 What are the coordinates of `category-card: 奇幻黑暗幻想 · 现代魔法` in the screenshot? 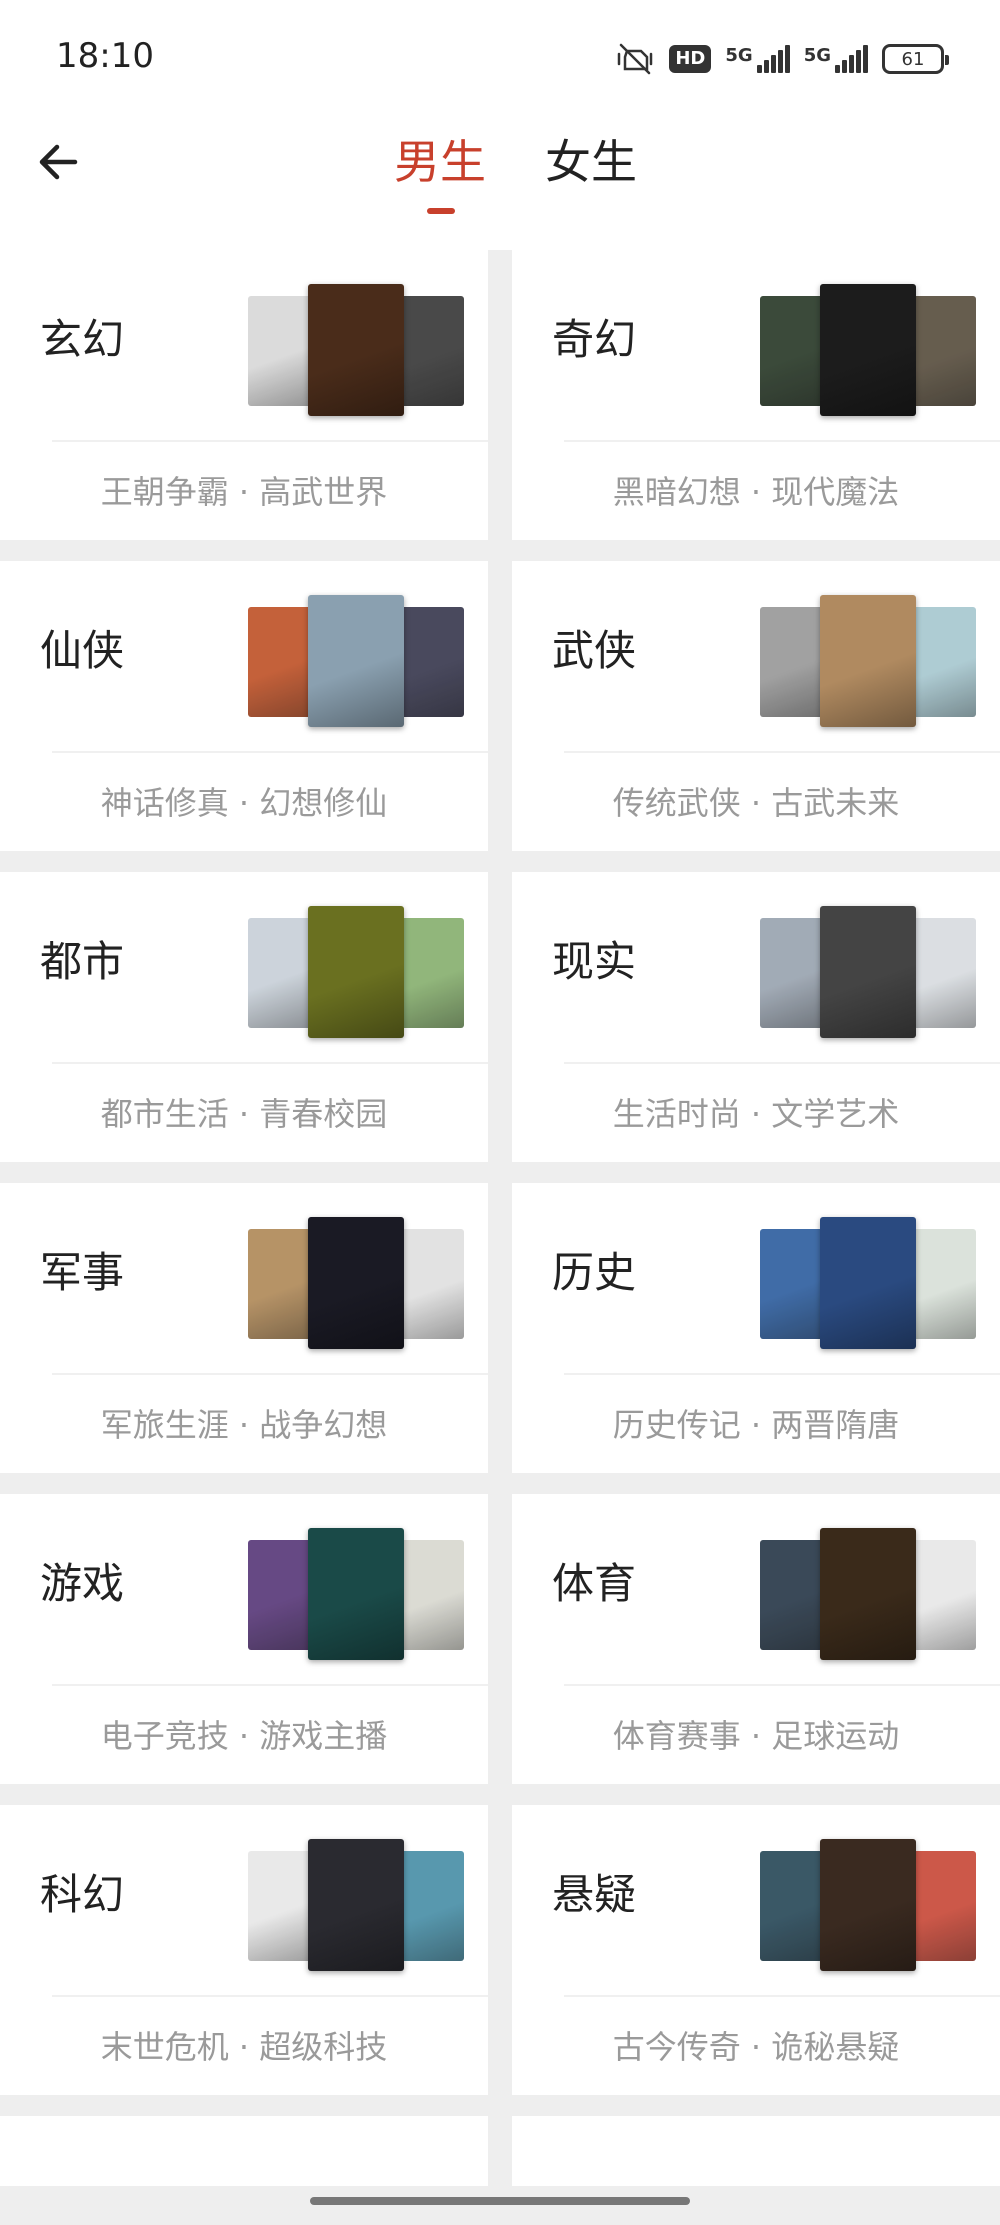 It's located at (756, 395).